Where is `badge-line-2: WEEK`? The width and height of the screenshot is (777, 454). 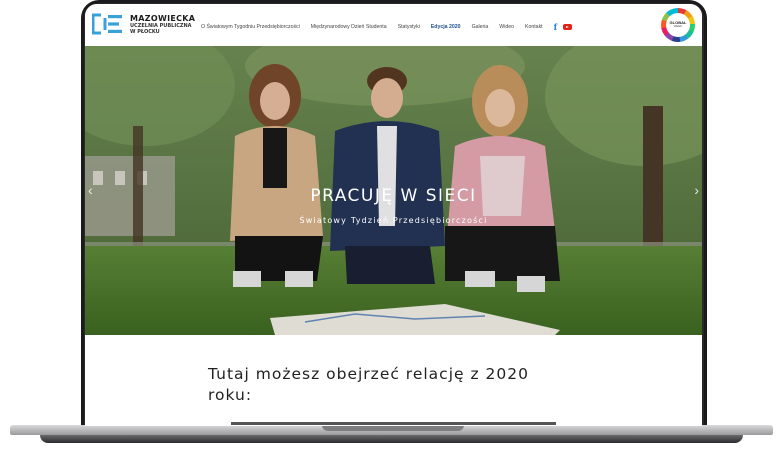
badge-line-2: WEEK is located at coordinates (678, 26).